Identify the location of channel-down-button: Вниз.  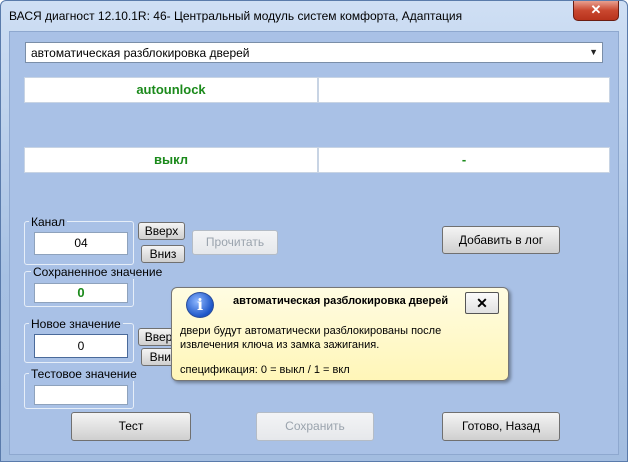
(163, 254).